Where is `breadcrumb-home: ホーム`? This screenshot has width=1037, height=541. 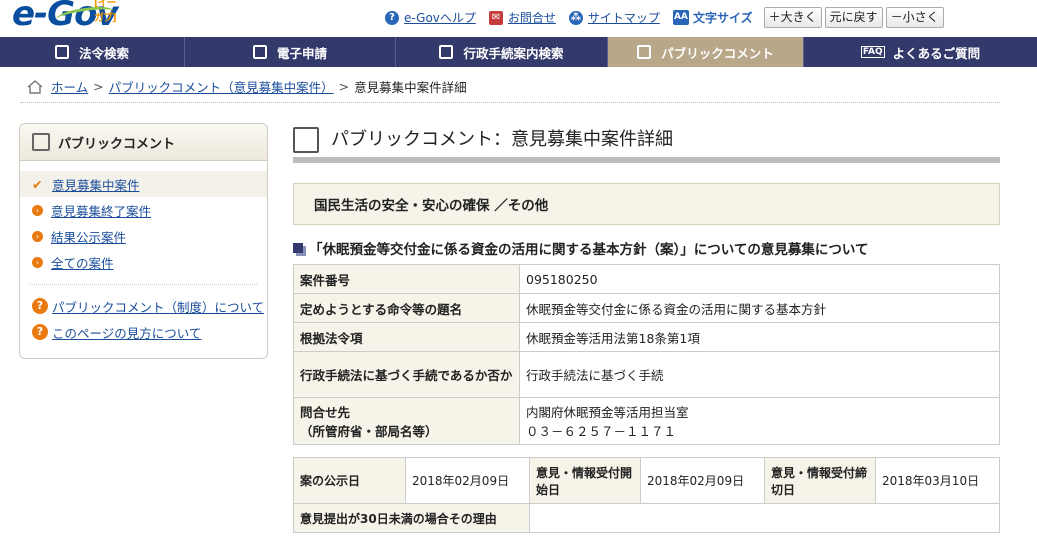
breadcrumb-home: ホーム is located at coordinates (69, 86).